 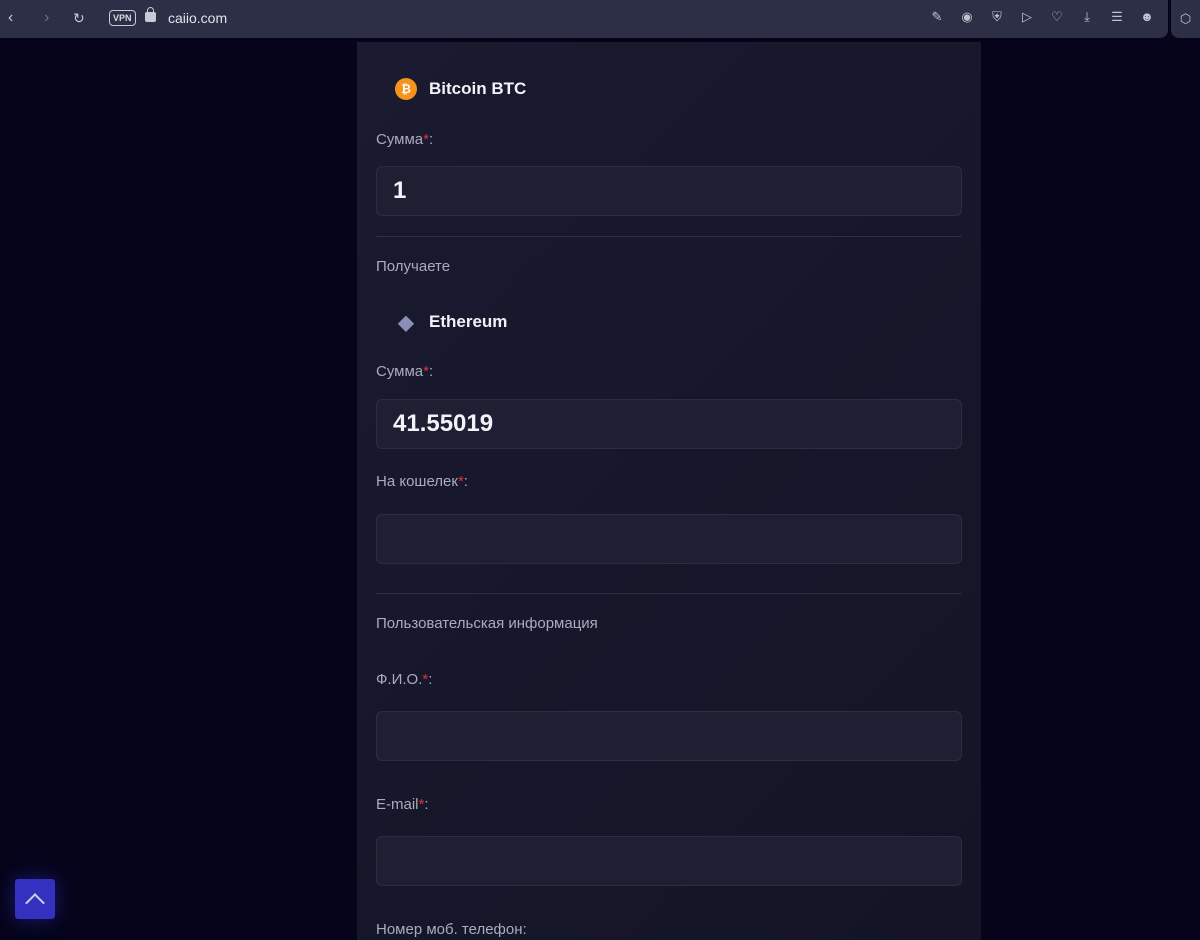 I want to click on give-amount-input, so click(x=669, y=191).